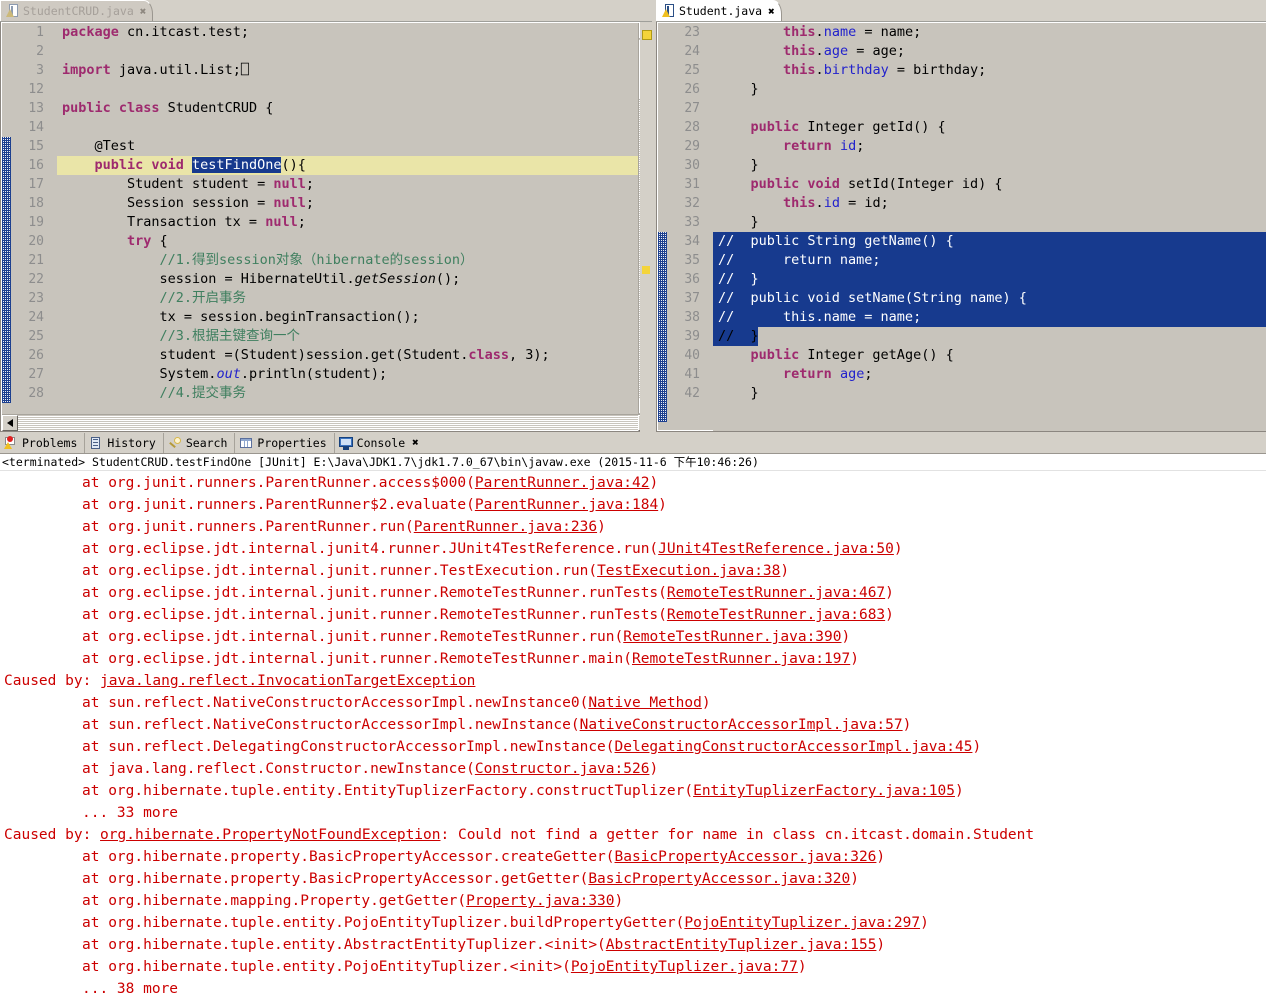 This screenshot has height=999, width=1266. What do you see at coordinates (292, 443) in the screenshot?
I see `view-tab-label: Properties` at bounding box center [292, 443].